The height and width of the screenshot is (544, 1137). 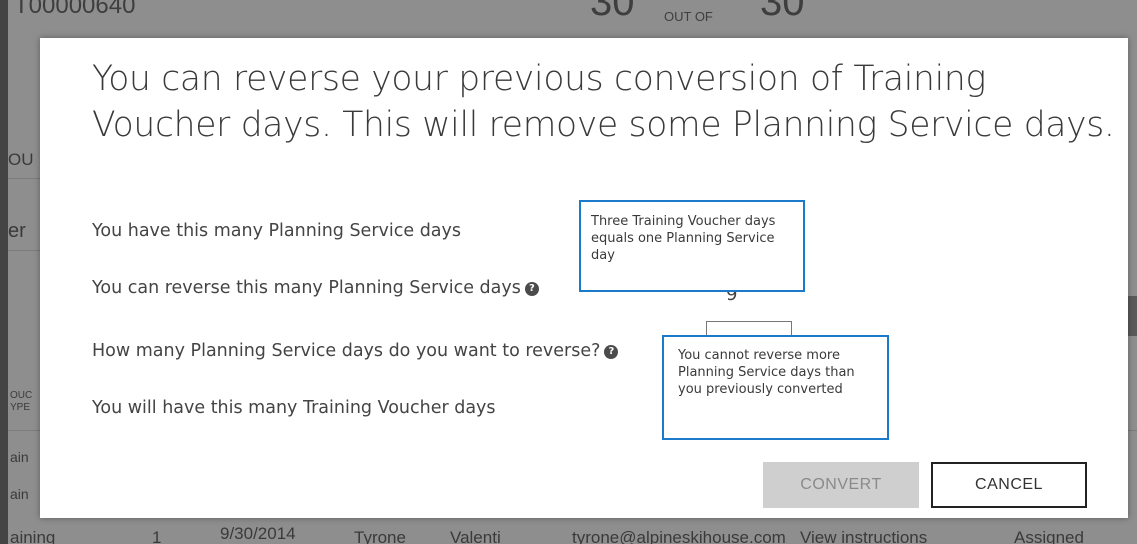 What do you see at coordinates (21, 401) in the screenshot?
I see `column-header-voucher-type: OUC YPE` at bounding box center [21, 401].